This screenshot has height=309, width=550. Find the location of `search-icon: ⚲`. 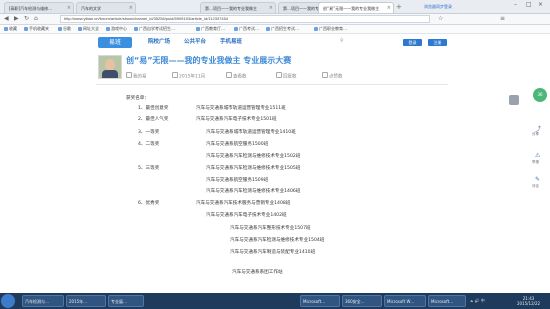

search-icon: ⚲ is located at coordinates (342, 41).